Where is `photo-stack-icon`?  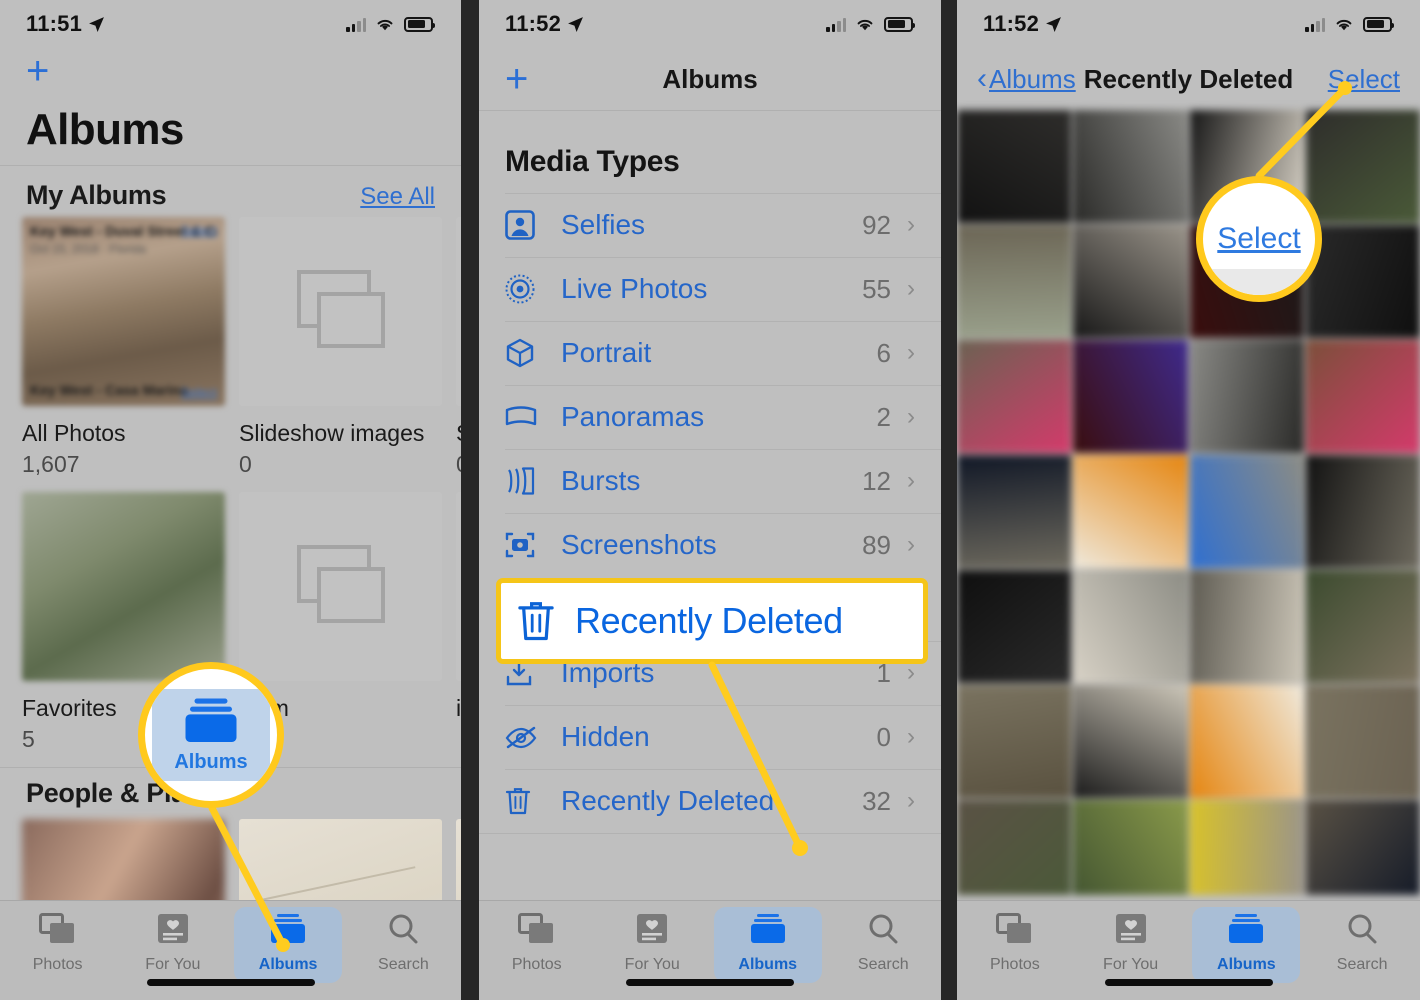
photo-stack-icon is located at coordinates (340, 583).